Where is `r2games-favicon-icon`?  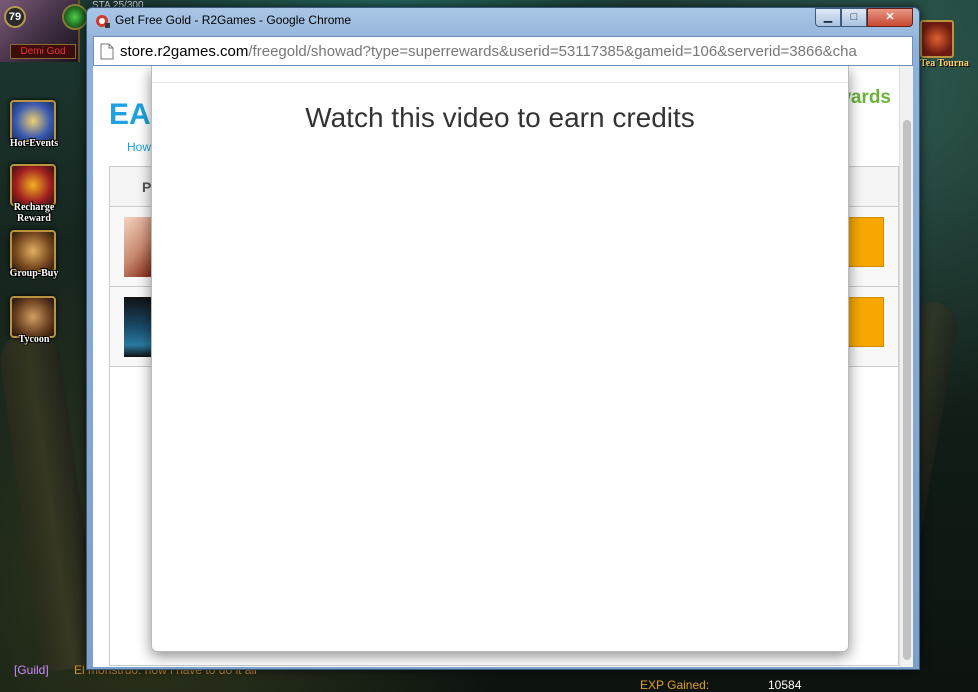
r2games-favicon-icon is located at coordinates (103, 21).